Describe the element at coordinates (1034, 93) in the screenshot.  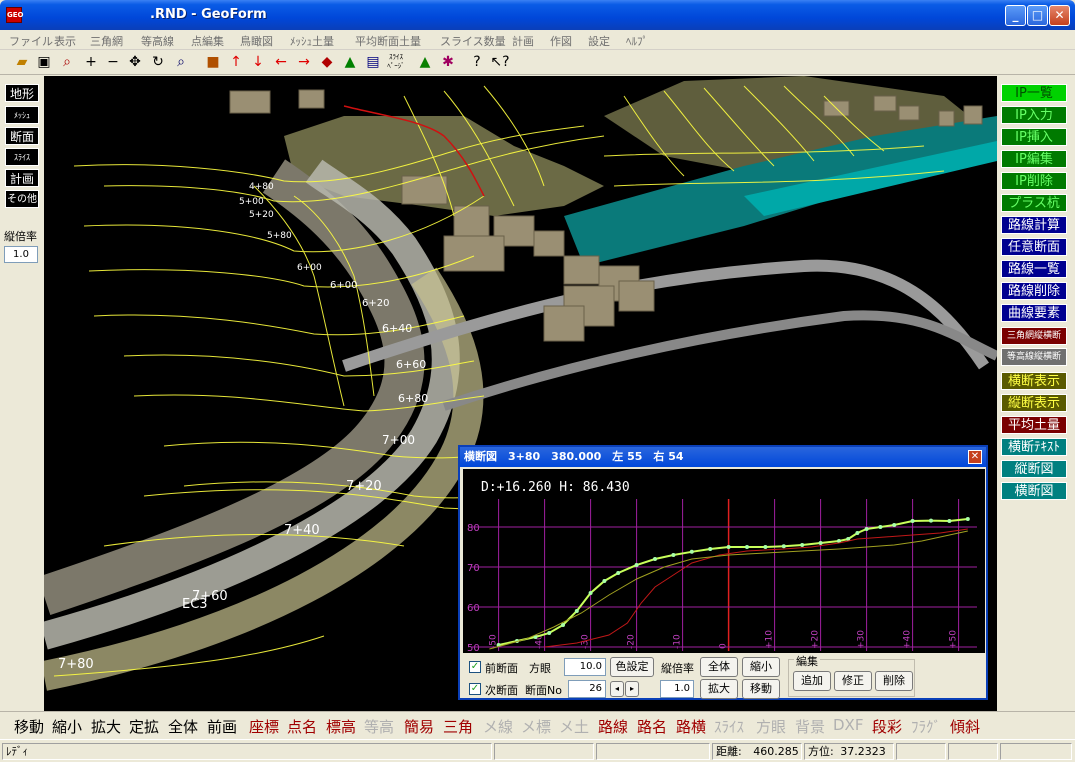
I see `ip-list-button: IP一覧` at that location.